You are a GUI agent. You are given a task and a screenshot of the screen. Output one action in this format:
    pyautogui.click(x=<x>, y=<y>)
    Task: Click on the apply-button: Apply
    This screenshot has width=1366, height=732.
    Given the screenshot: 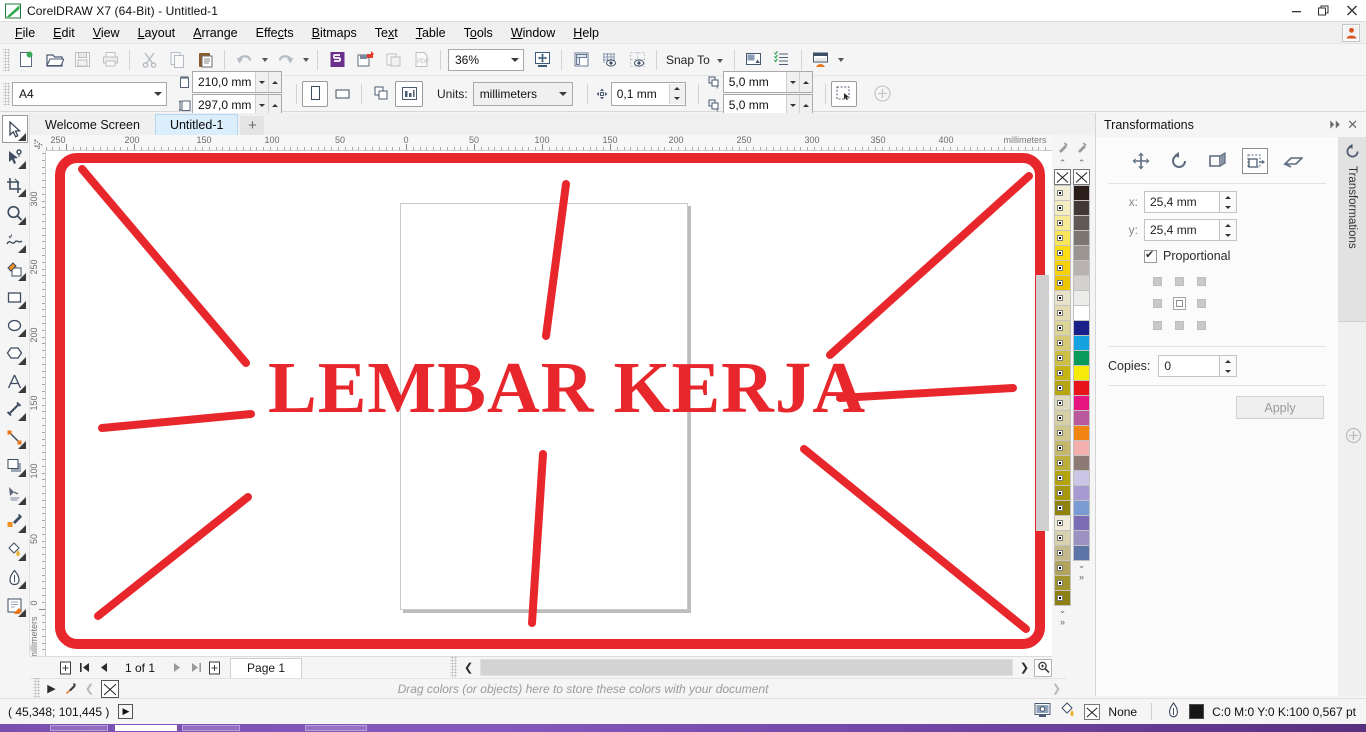 What is the action you would take?
    pyautogui.click(x=1280, y=407)
    